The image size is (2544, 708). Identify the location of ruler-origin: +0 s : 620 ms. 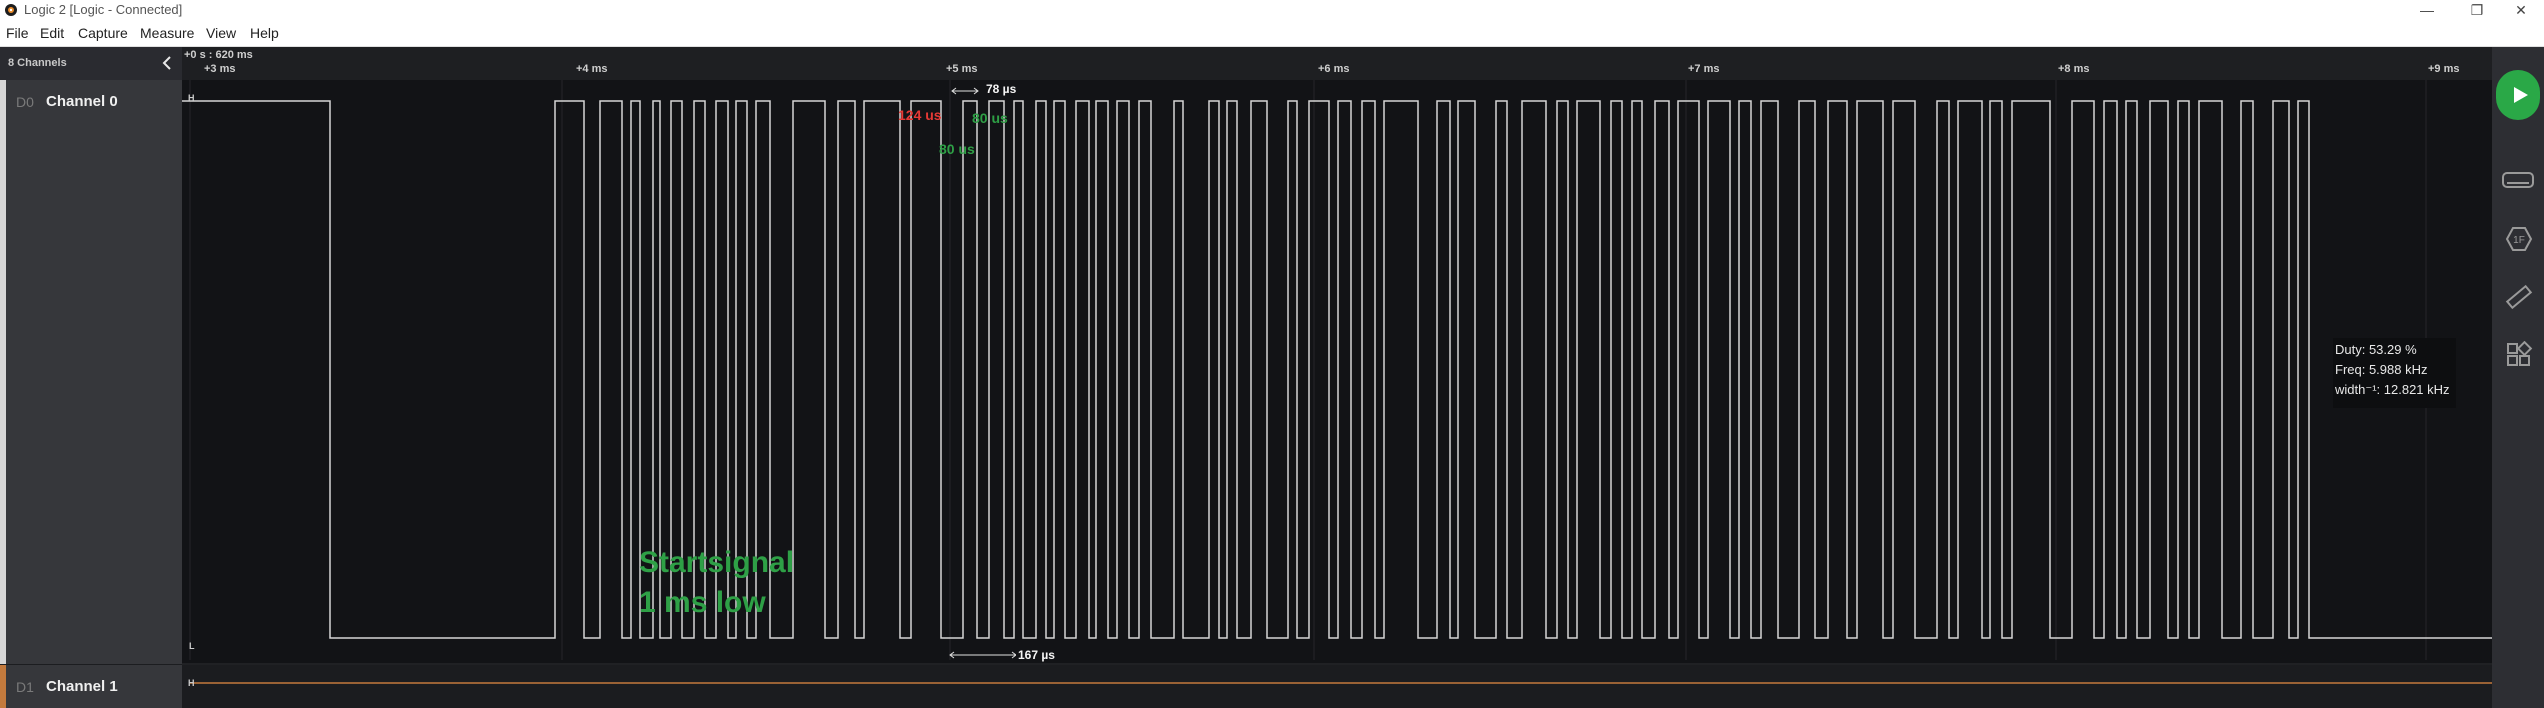
(218, 55).